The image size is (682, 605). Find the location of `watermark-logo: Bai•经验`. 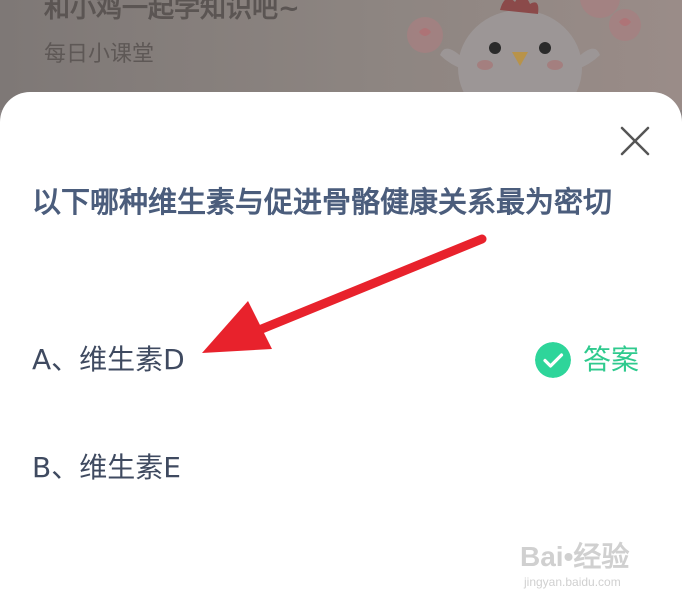

watermark-logo: Bai•经验 is located at coordinates (575, 556).